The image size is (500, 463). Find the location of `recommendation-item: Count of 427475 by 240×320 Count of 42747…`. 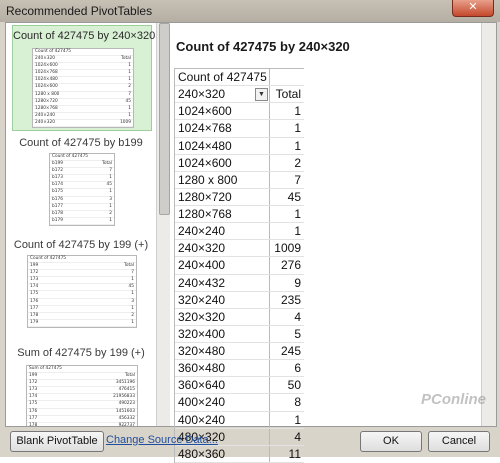

recommendation-item: Count of 427475 by 240×320 Count of 42747… is located at coordinates (84, 78).